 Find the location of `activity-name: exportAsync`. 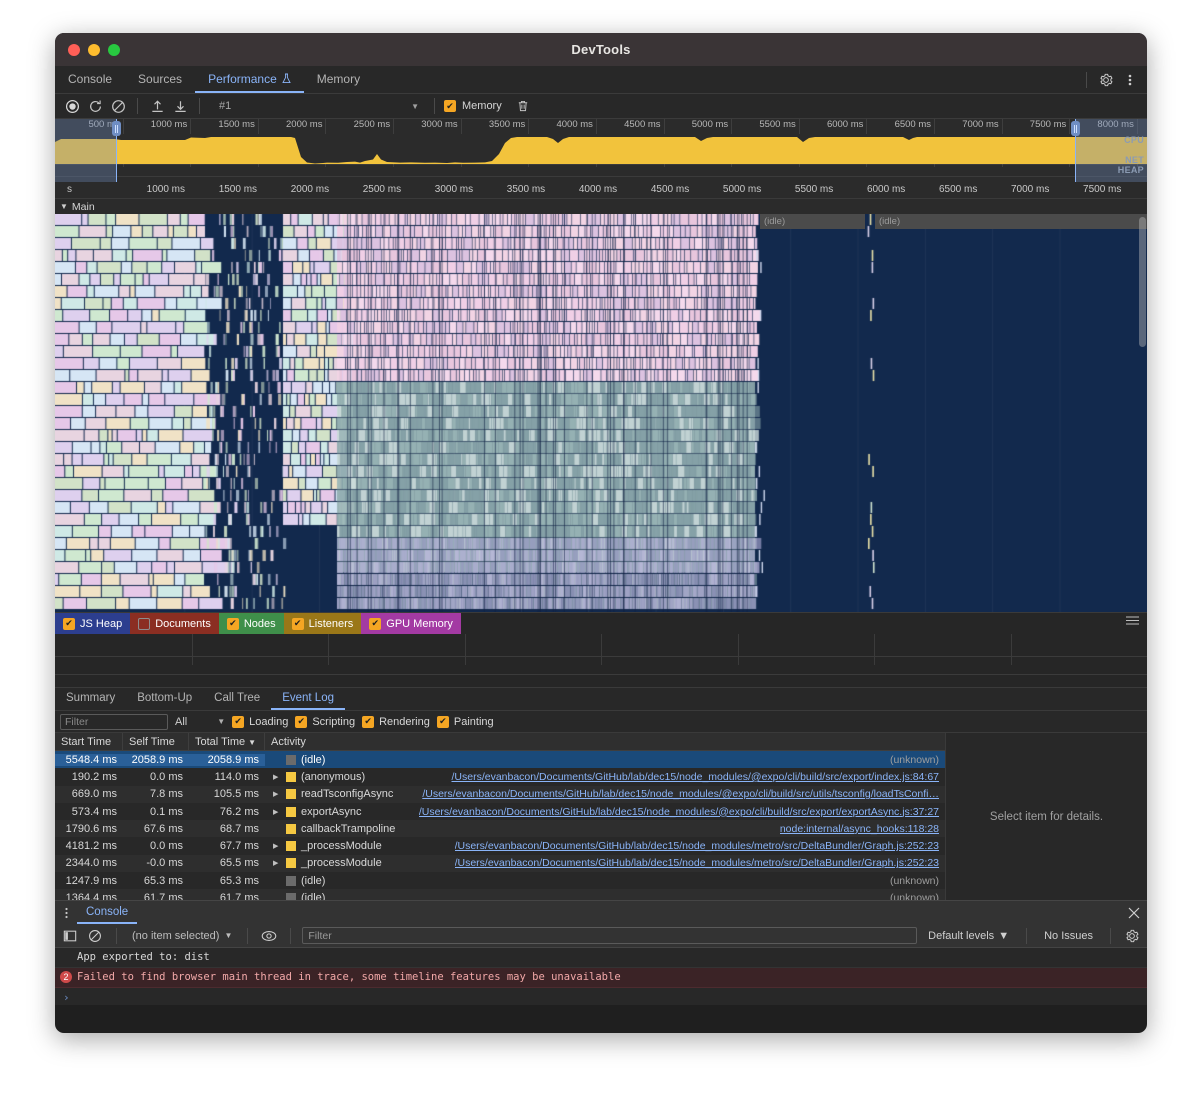

activity-name: exportAsync is located at coordinates (331, 811).